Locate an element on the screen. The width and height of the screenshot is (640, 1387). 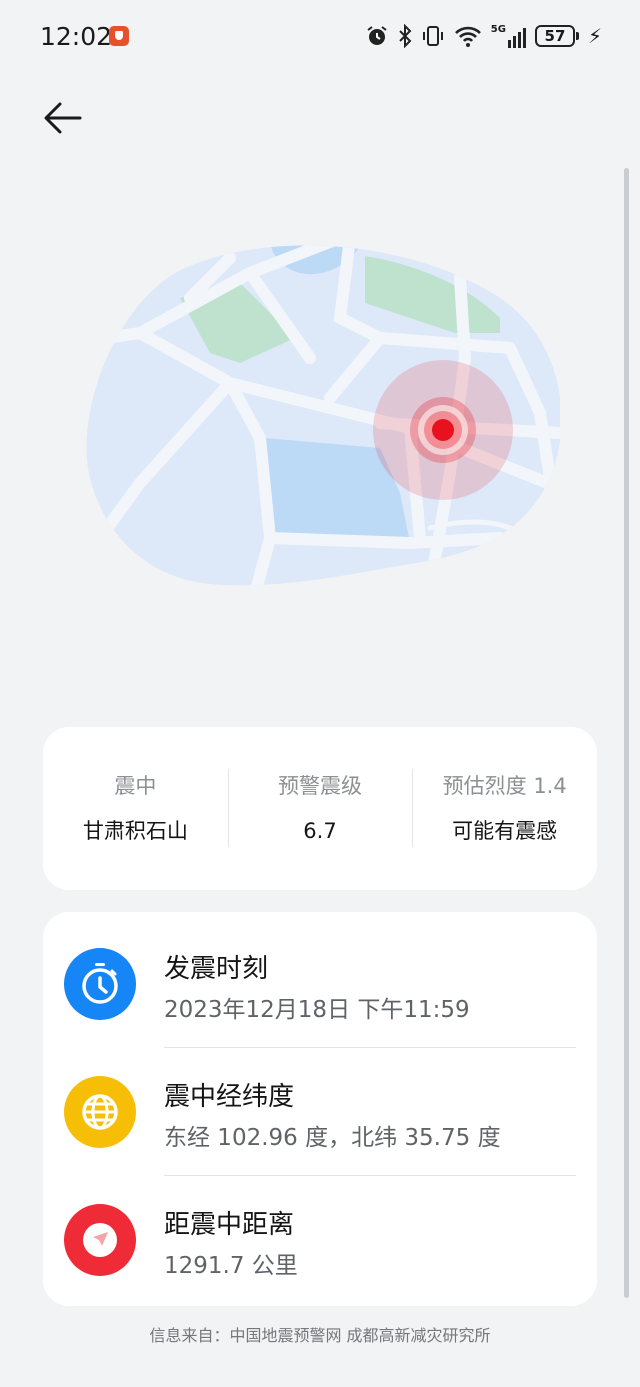
summary-card: 震中 甘肃积石山 预警震级 6.7 预估烈度 1.4 可能有震感 is located at coordinates (320, 808).